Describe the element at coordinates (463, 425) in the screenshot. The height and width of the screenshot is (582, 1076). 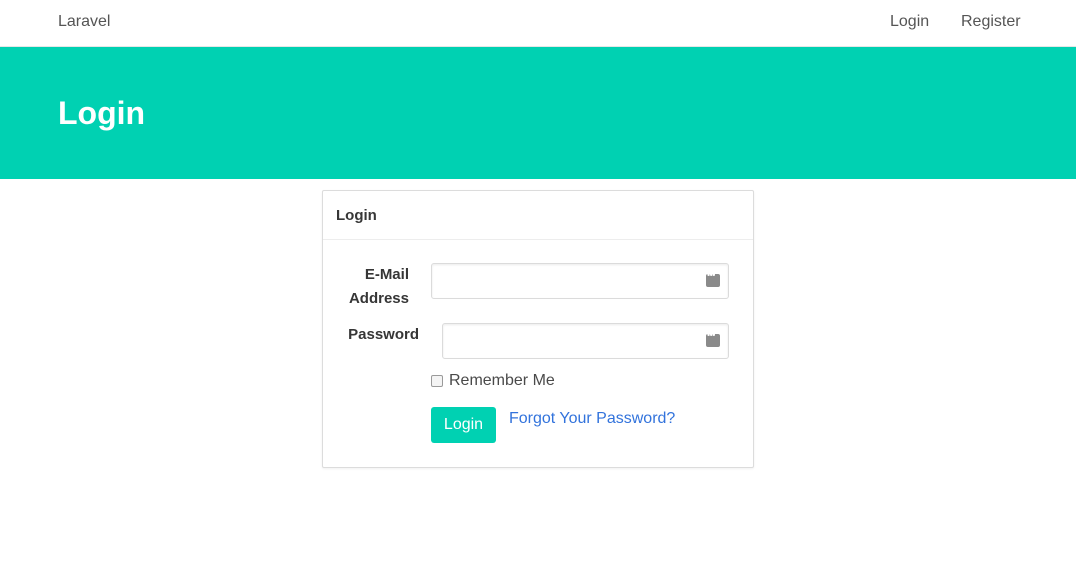
I see `login-button: Login` at that location.